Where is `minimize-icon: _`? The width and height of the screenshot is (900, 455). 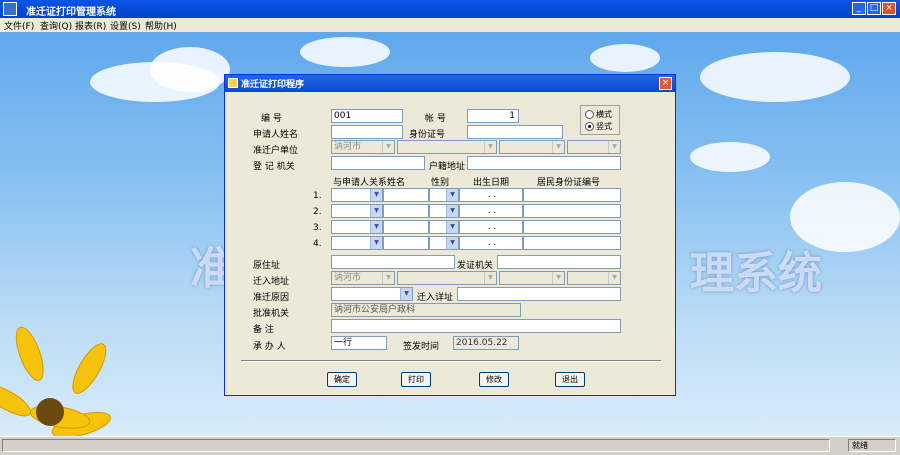
minimize-icon: _ is located at coordinates (859, 8).